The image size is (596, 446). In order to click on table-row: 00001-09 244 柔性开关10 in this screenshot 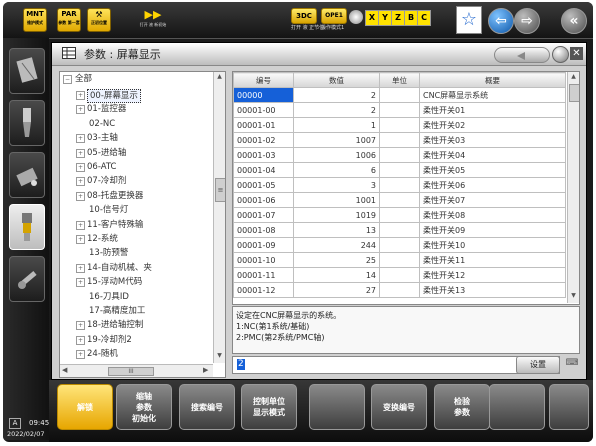, I will do `click(399, 245)`.